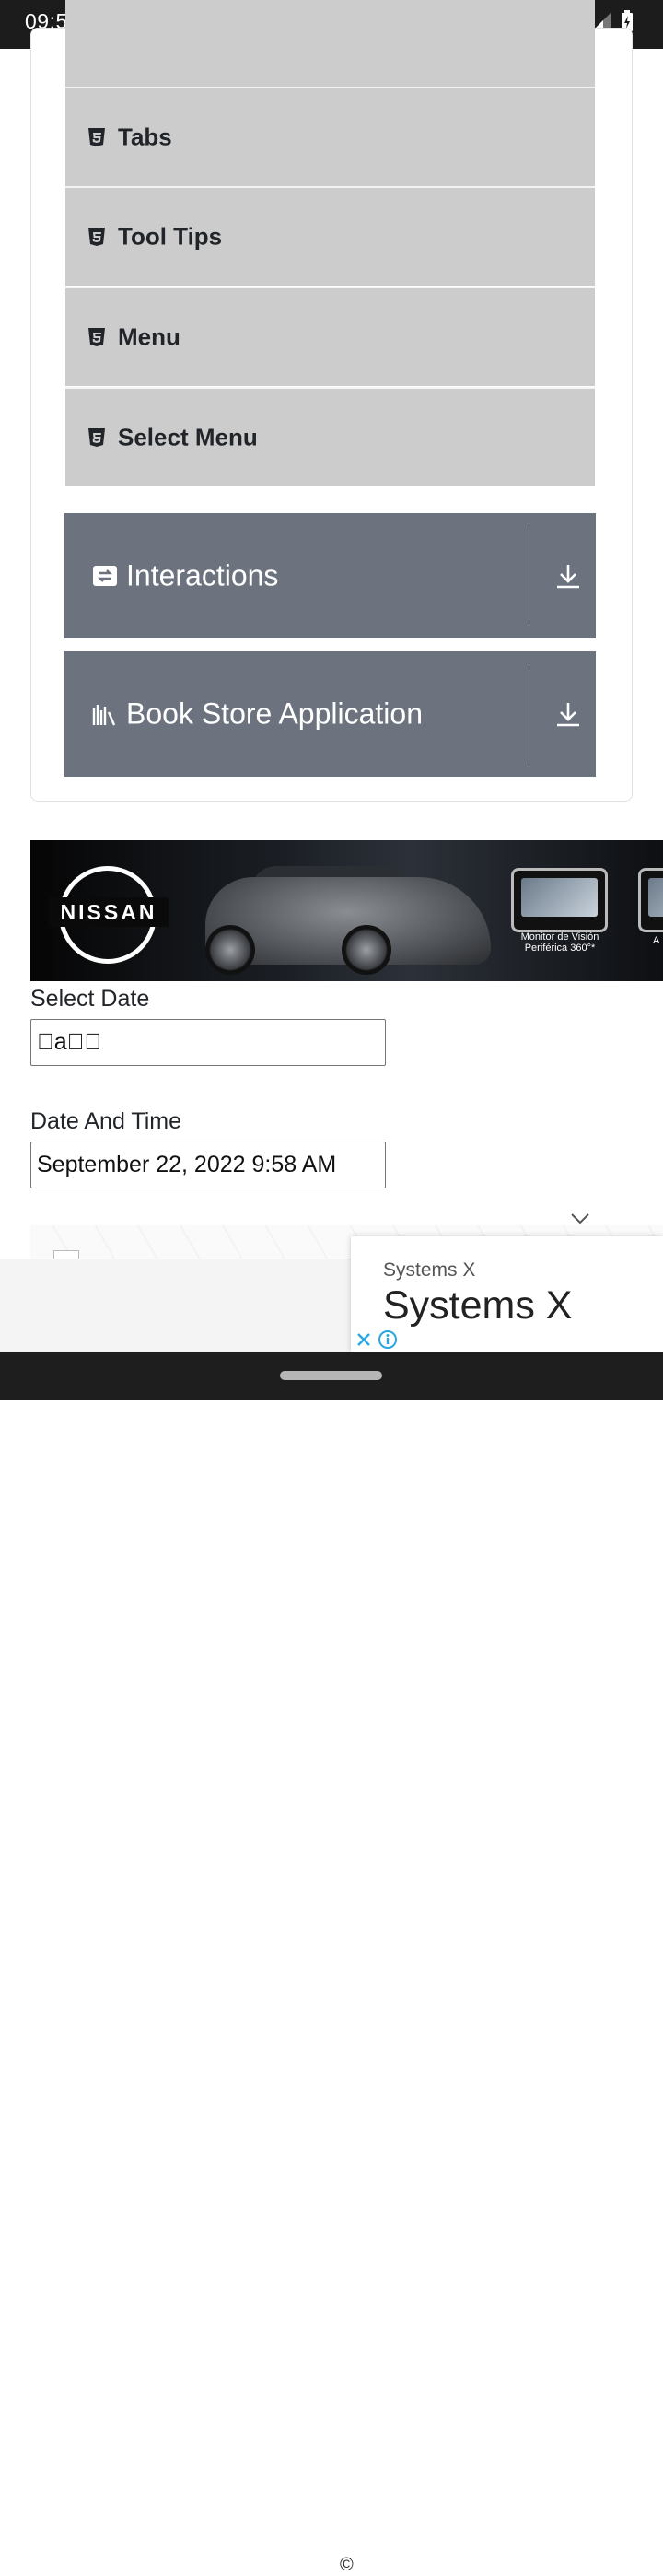  I want to click on chevron-down-icon, so click(580, 1218).